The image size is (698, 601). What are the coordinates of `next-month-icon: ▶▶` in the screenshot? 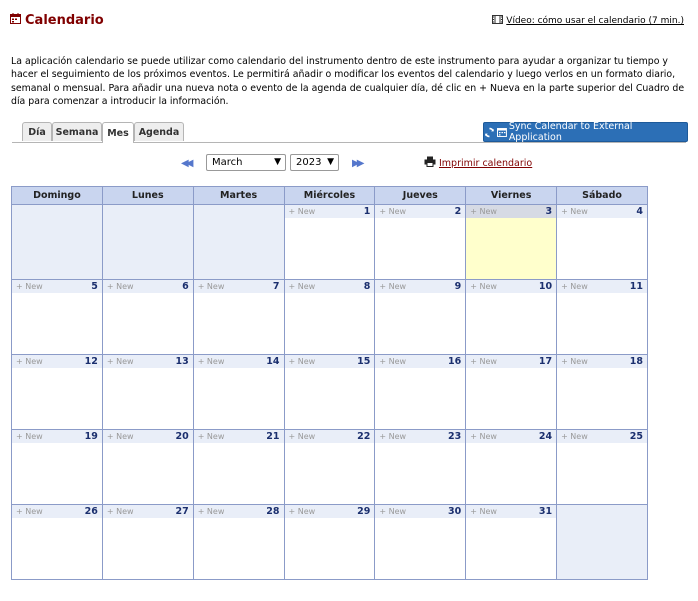 It's located at (358, 163).